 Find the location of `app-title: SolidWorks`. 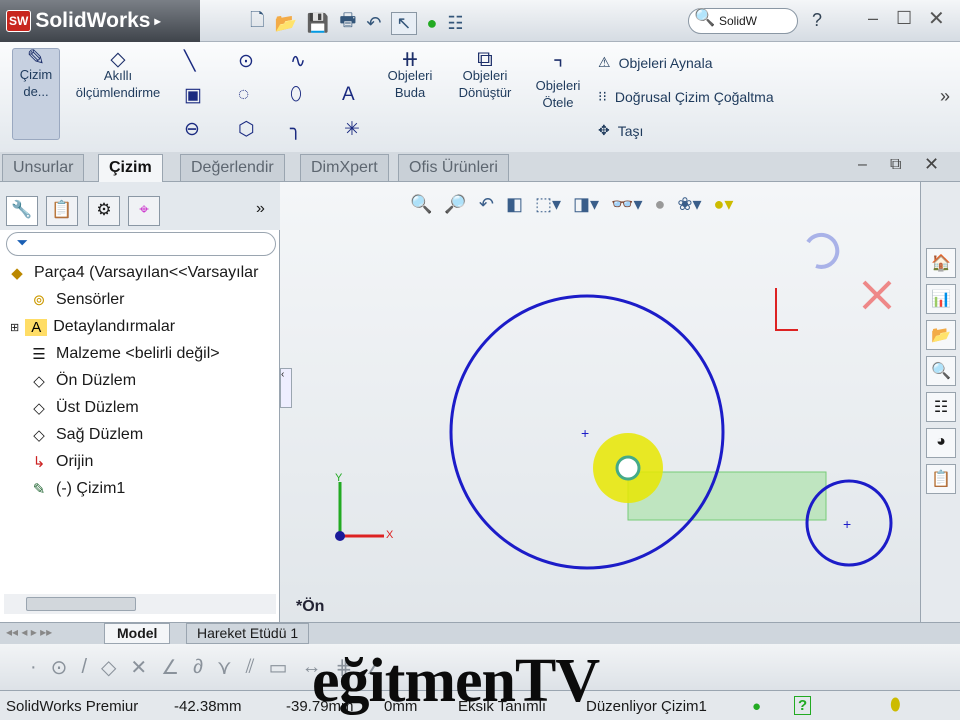

app-title: SolidWorks is located at coordinates (93, 20).